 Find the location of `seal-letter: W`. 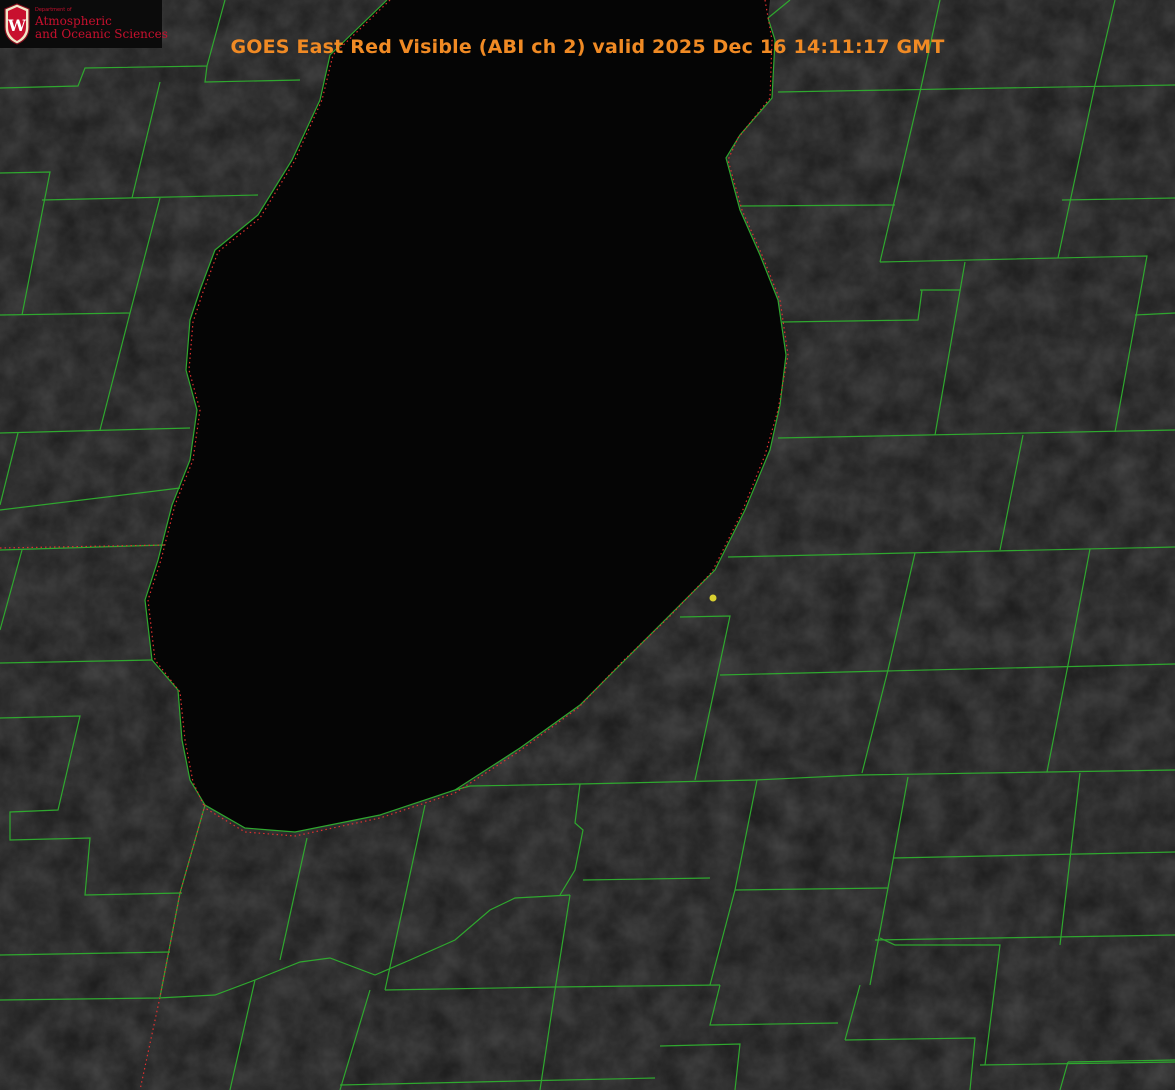

seal-letter: W is located at coordinates (17, 25).